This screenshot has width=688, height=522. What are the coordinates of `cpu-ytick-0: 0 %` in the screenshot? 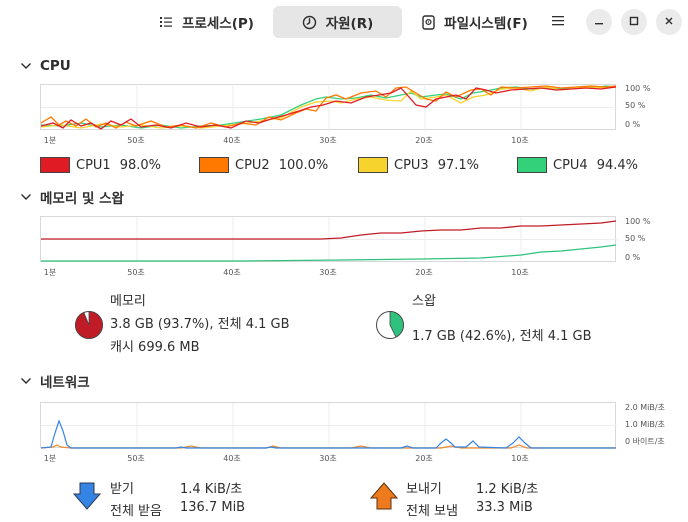 It's located at (633, 124).